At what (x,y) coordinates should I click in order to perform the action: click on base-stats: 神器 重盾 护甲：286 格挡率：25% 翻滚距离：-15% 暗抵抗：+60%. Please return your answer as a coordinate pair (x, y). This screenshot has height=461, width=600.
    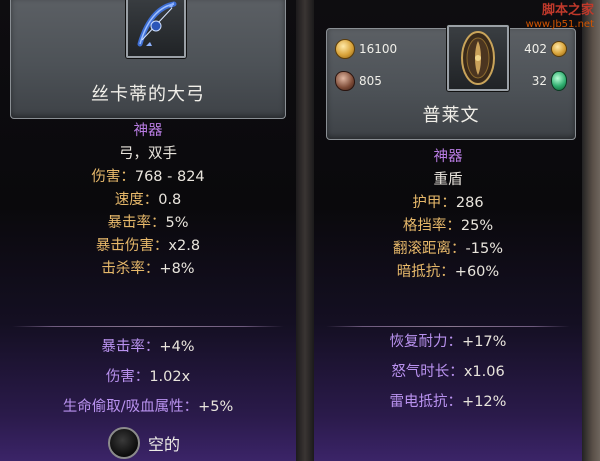
    Looking at the image, I should click on (448, 215).